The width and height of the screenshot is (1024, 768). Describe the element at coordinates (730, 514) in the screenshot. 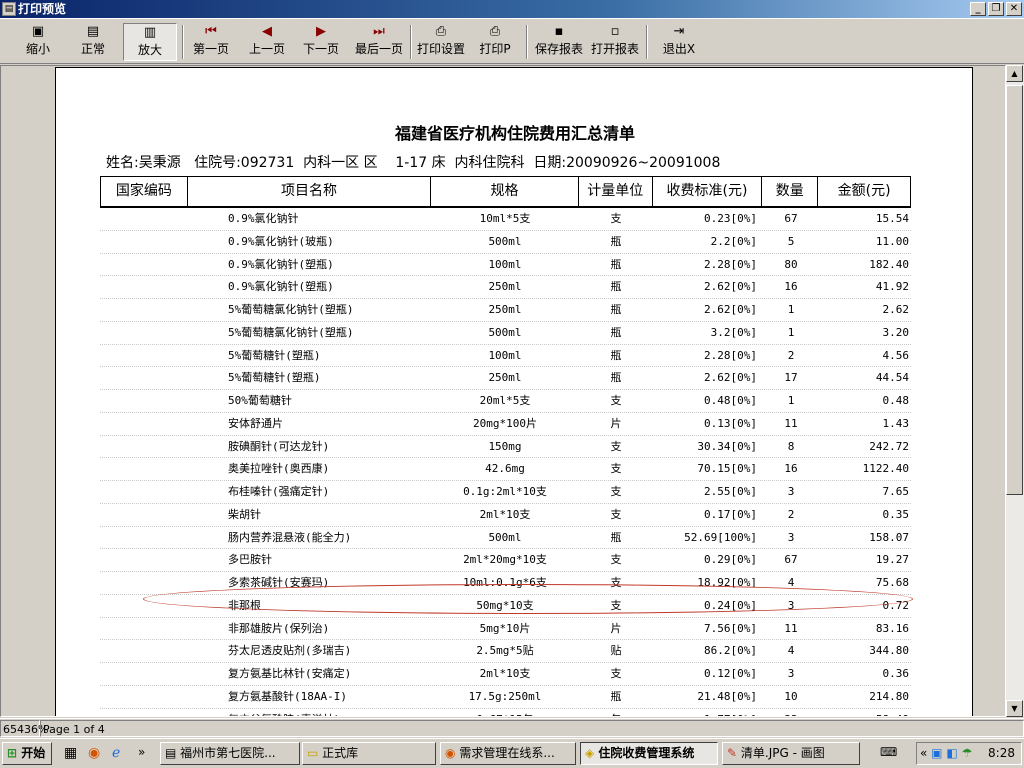

I see `table-cell: 0.17[0%]` at that location.